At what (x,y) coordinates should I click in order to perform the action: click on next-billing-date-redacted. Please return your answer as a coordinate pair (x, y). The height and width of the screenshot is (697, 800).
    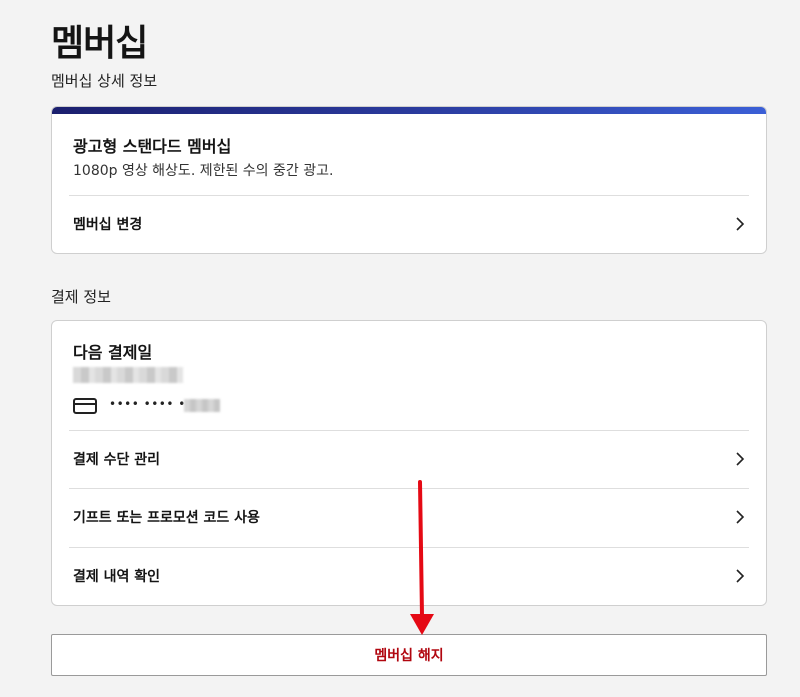
    Looking at the image, I should click on (128, 375).